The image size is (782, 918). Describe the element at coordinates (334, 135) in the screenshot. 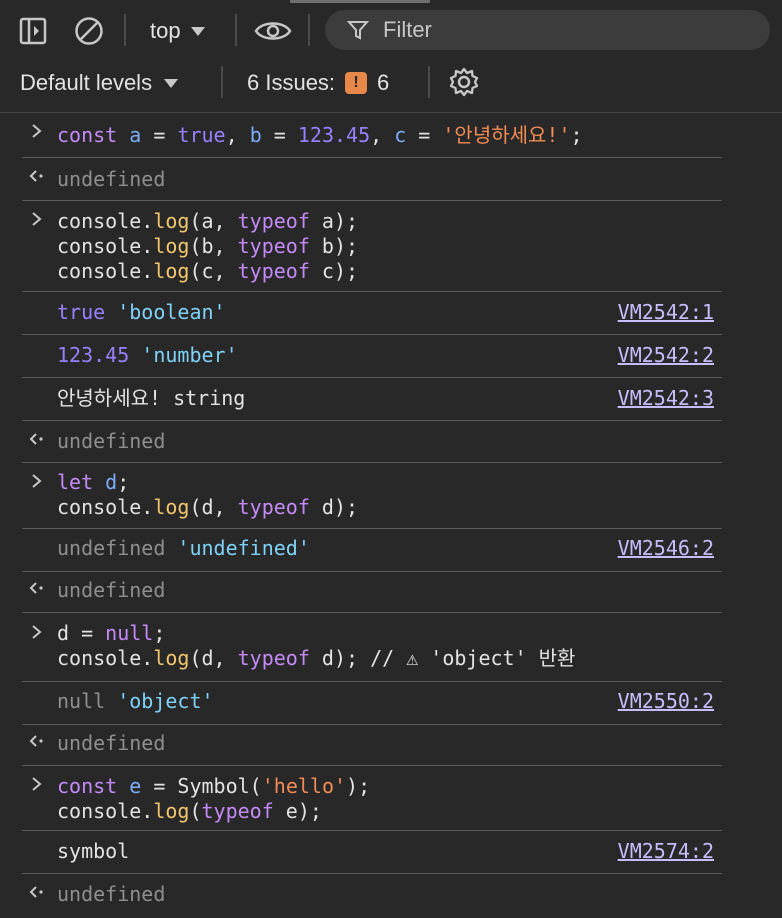

I see `code-token: 123.45` at that location.